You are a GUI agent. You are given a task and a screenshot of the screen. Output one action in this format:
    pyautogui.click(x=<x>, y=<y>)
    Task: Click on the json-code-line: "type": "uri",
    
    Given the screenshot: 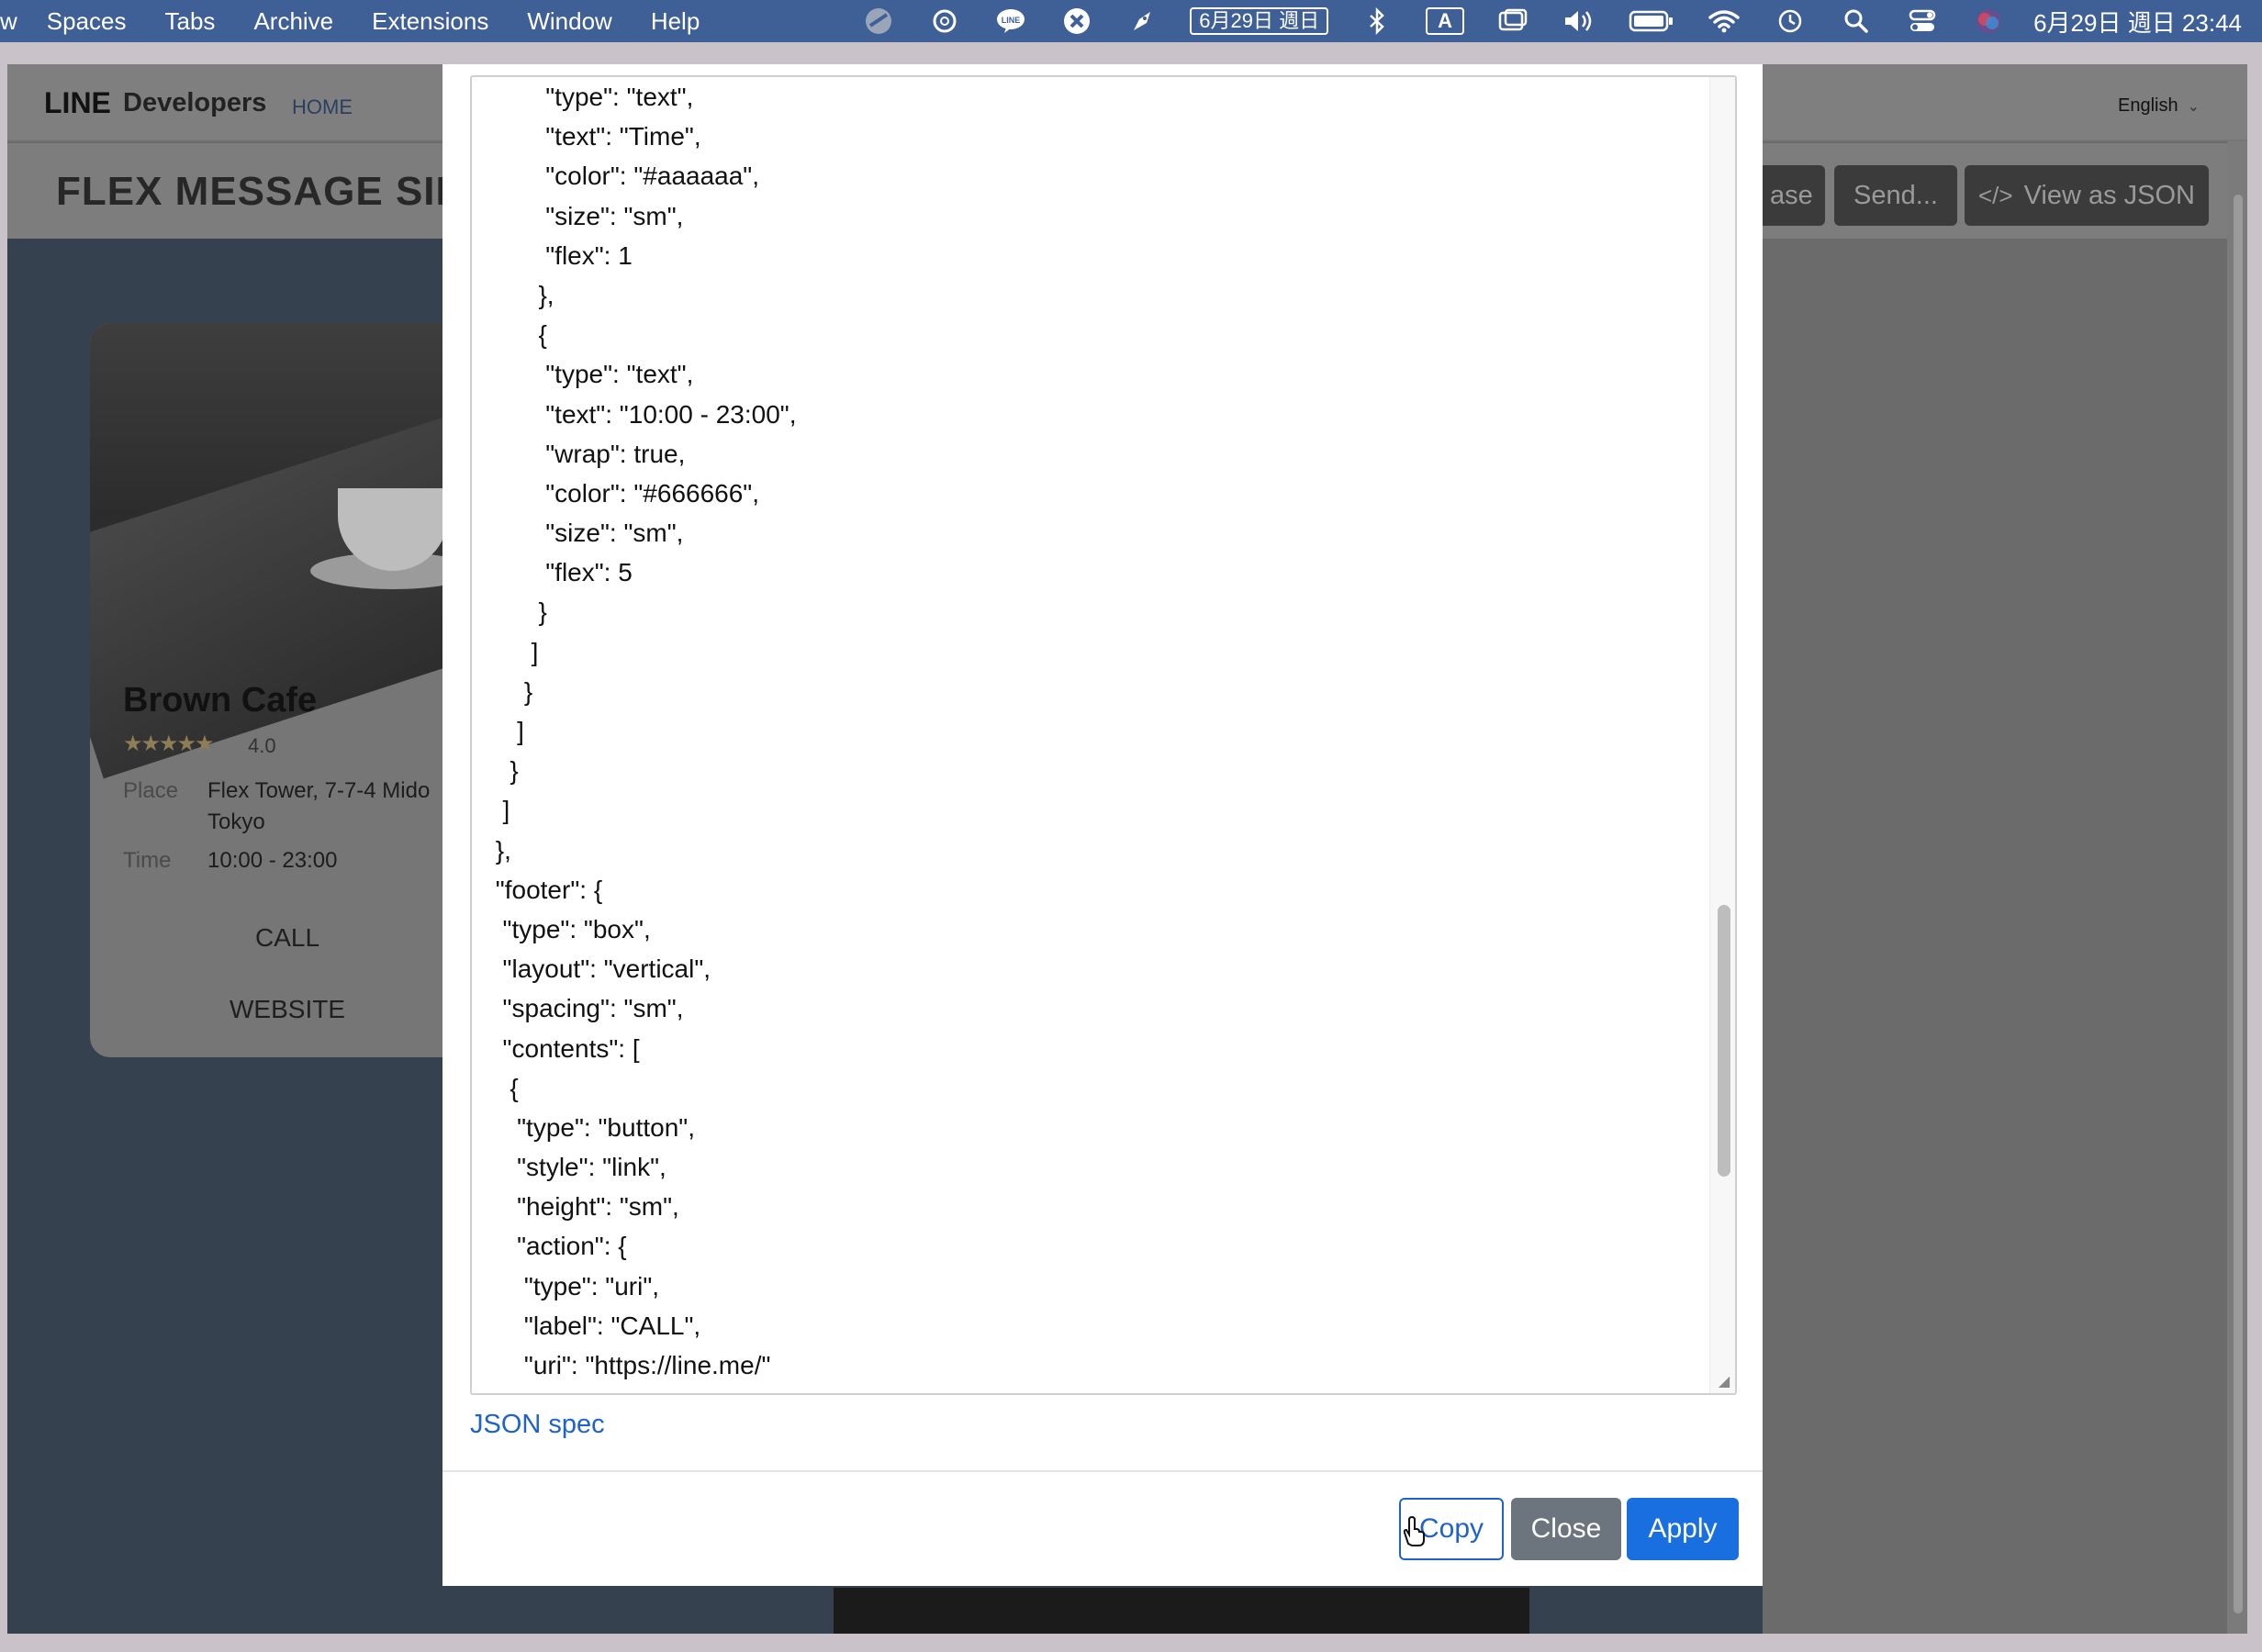 What is the action you would take?
    pyautogui.click(x=574, y=1286)
    